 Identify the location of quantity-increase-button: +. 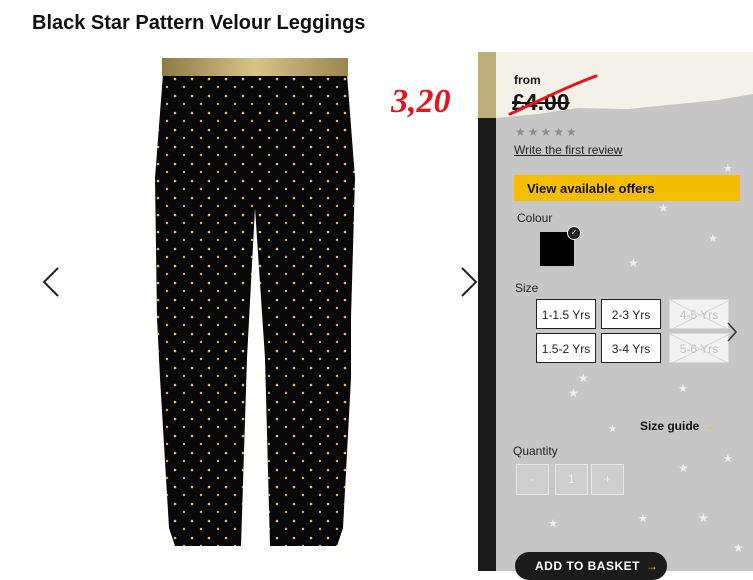
(607, 479).